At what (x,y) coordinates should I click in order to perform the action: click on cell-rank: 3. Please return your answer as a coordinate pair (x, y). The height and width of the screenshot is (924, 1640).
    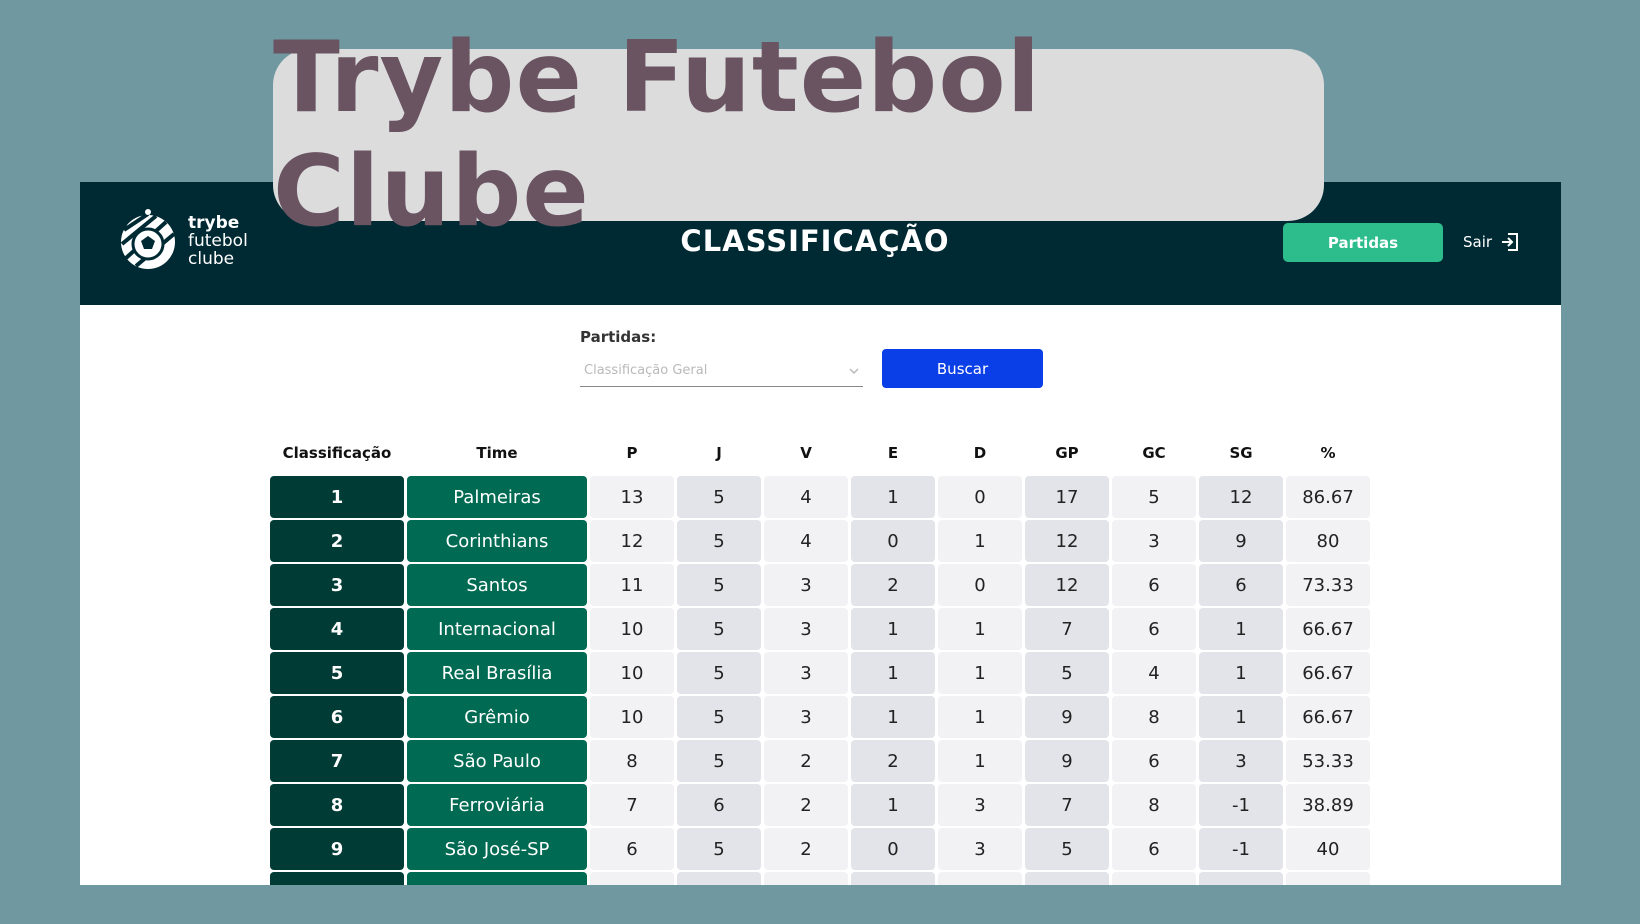
    Looking at the image, I should click on (337, 585).